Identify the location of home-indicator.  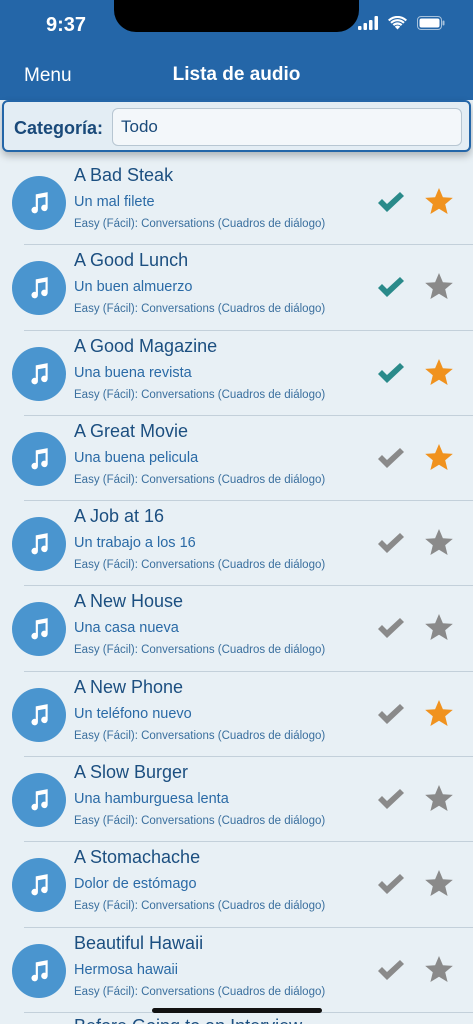
(237, 1010).